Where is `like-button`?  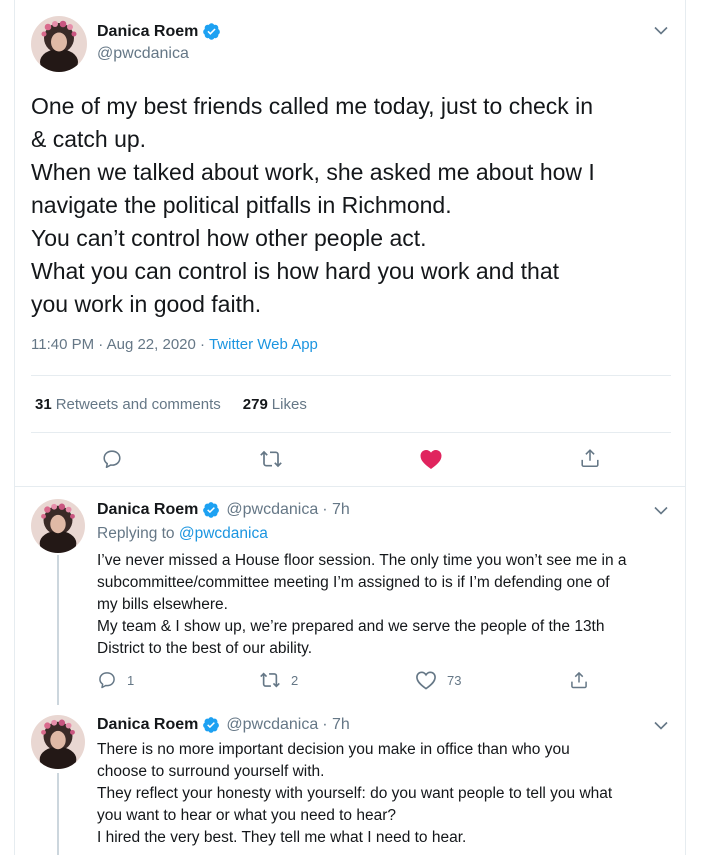
like-button is located at coordinates (431, 459).